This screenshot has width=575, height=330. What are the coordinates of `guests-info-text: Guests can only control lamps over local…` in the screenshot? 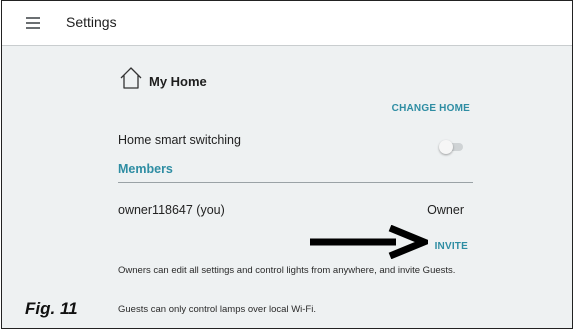 It's located at (217, 309).